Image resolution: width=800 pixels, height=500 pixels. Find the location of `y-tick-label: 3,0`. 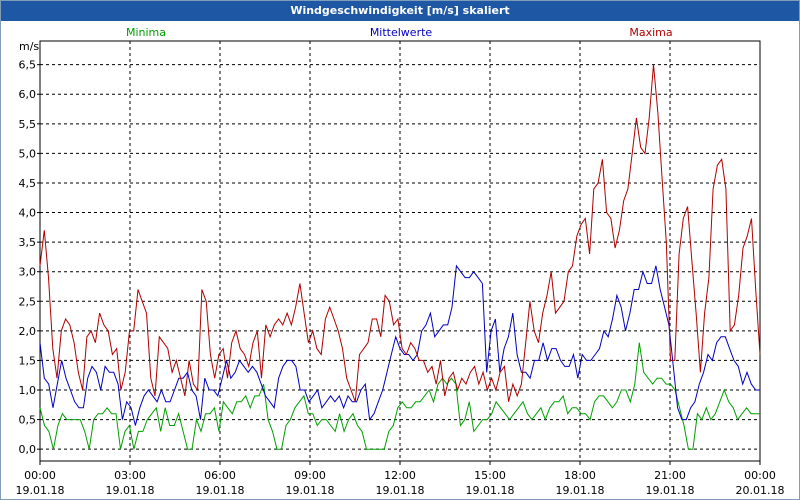

y-tick-label: 3,0 is located at coordinates (28, 272).